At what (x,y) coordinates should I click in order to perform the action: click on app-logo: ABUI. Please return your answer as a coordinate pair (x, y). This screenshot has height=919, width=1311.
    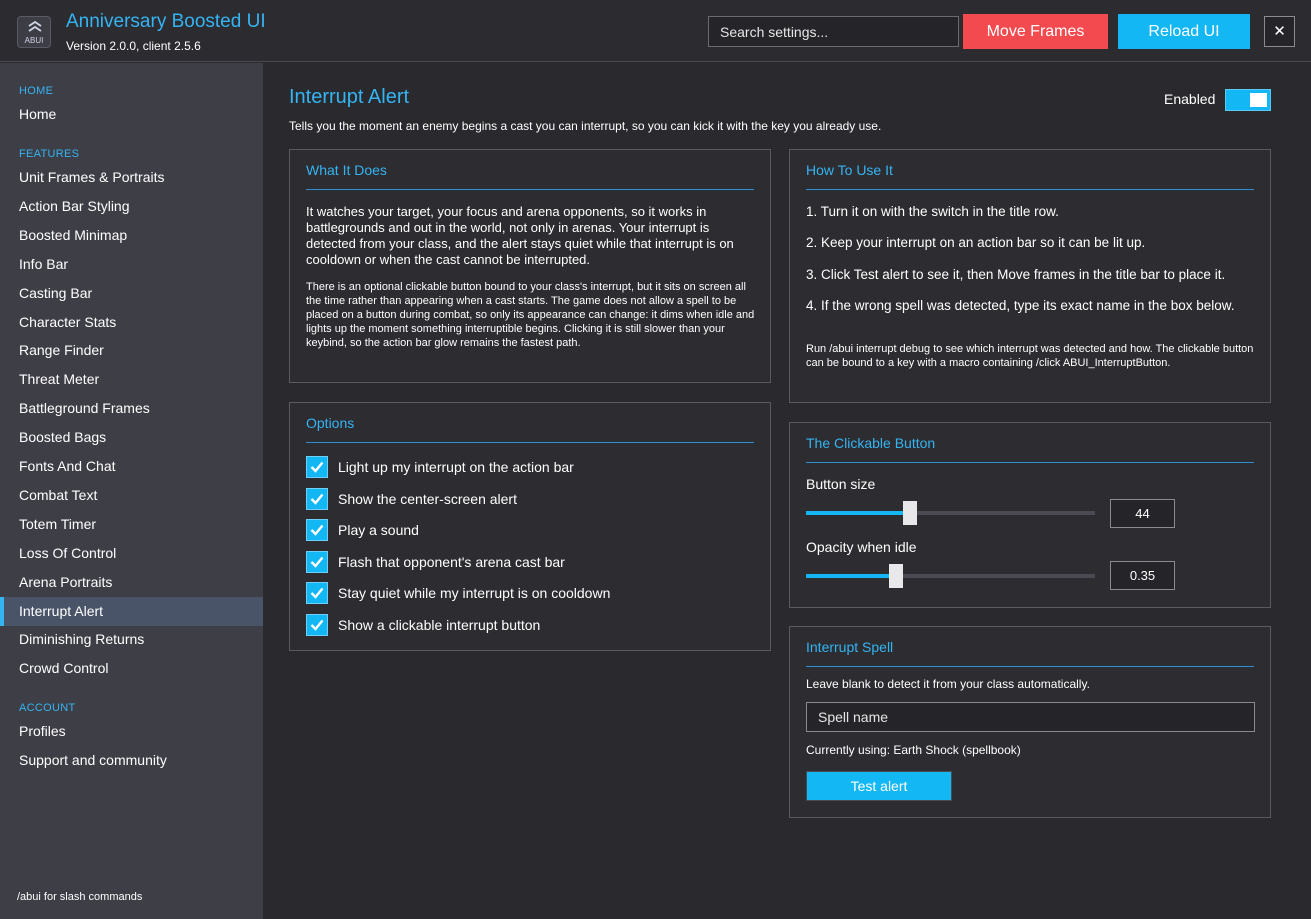
    Looking at the image, I should click on (34, 32).